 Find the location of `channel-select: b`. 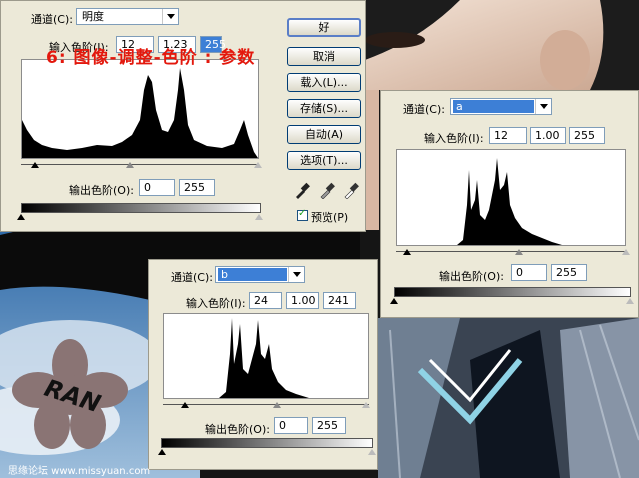

channel-select: b is located at coordinates (260, 274).